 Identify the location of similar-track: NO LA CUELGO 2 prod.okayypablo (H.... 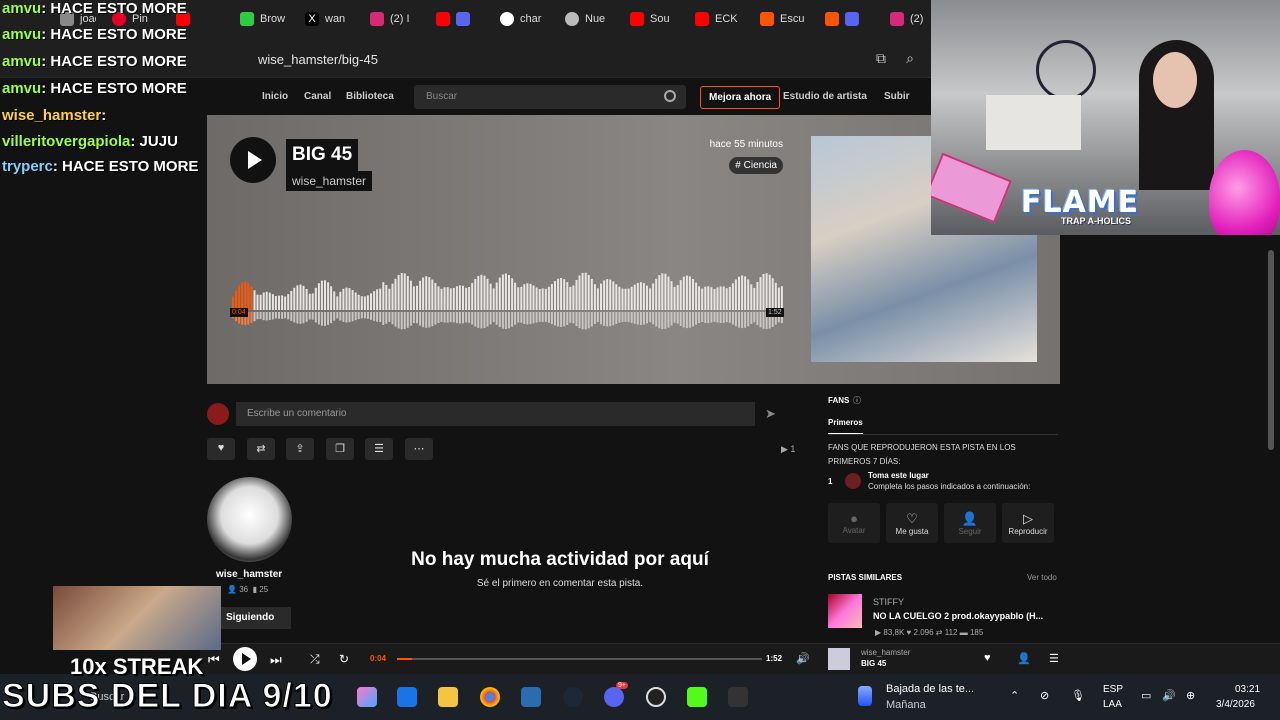
(958, 616).